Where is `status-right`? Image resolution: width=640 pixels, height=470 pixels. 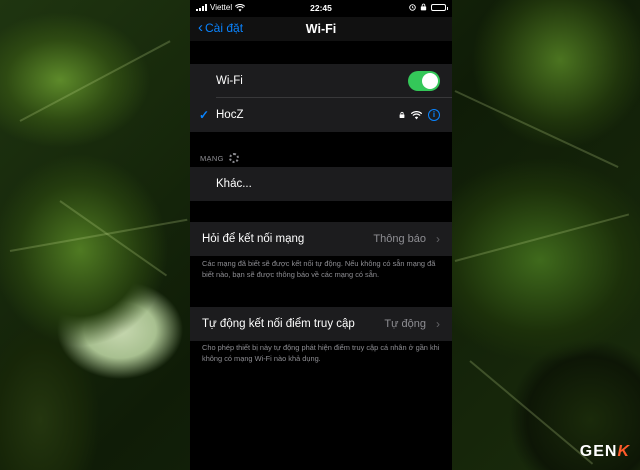
status-right is located at coordinates (428, 7).